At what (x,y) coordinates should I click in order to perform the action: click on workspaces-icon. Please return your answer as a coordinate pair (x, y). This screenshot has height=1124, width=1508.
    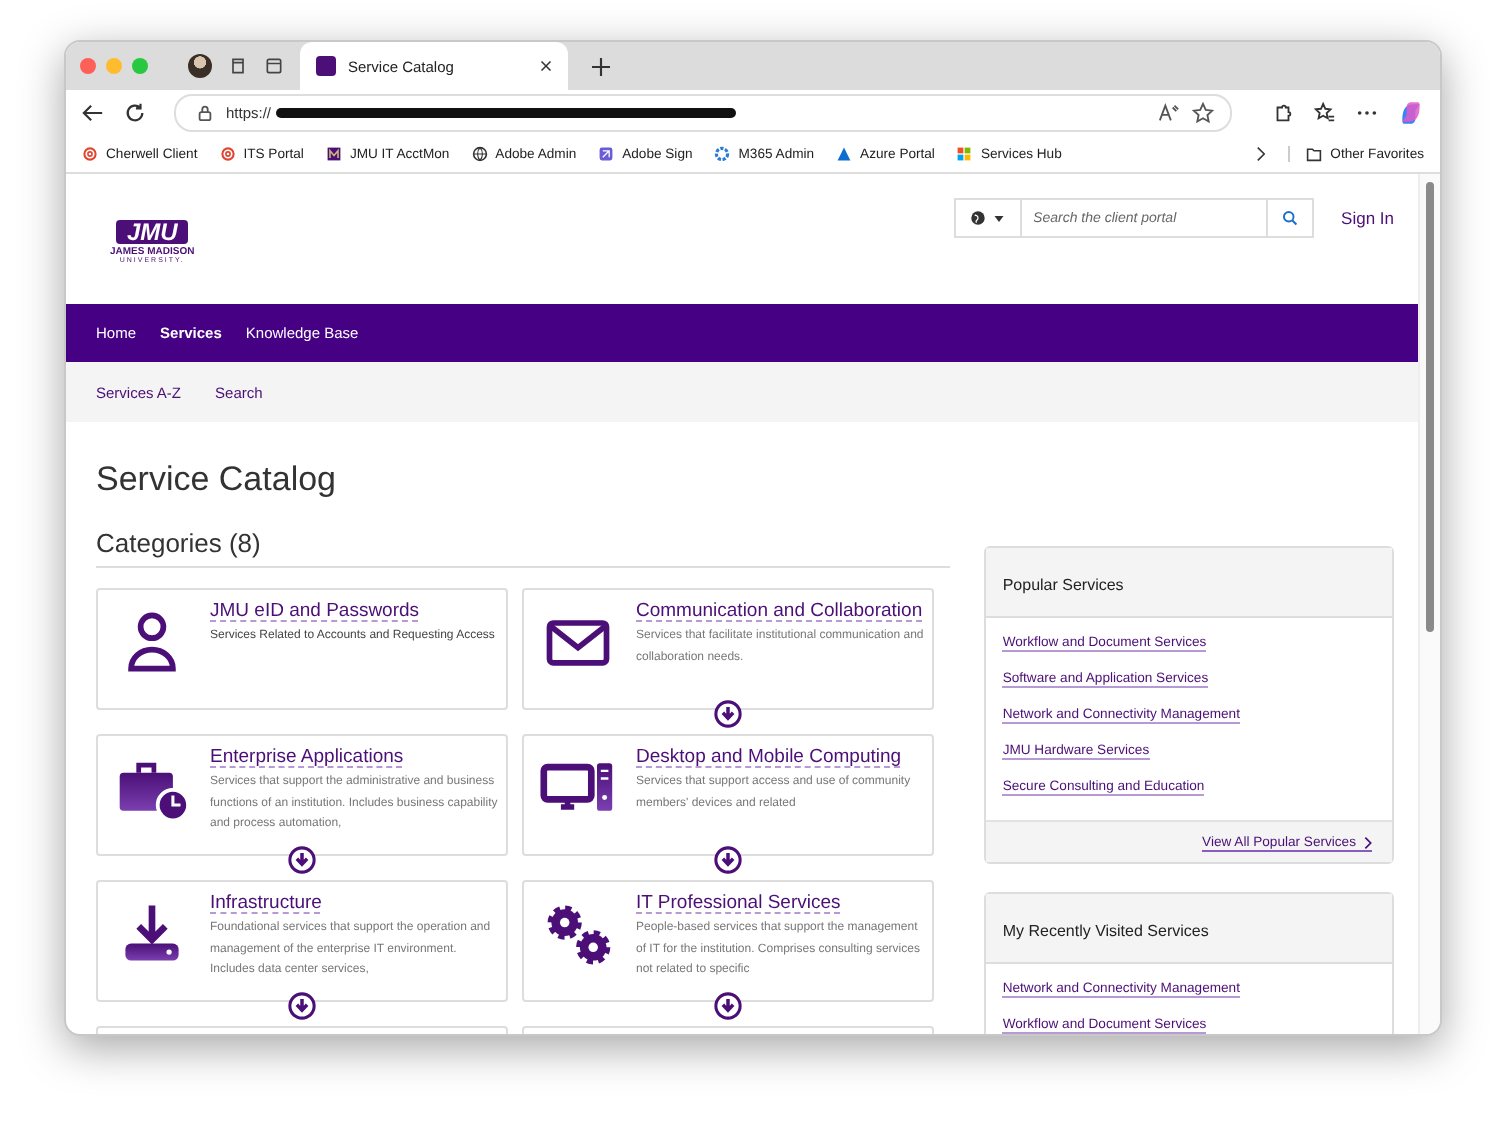
    Looking at the image, I should click on (238, 66).